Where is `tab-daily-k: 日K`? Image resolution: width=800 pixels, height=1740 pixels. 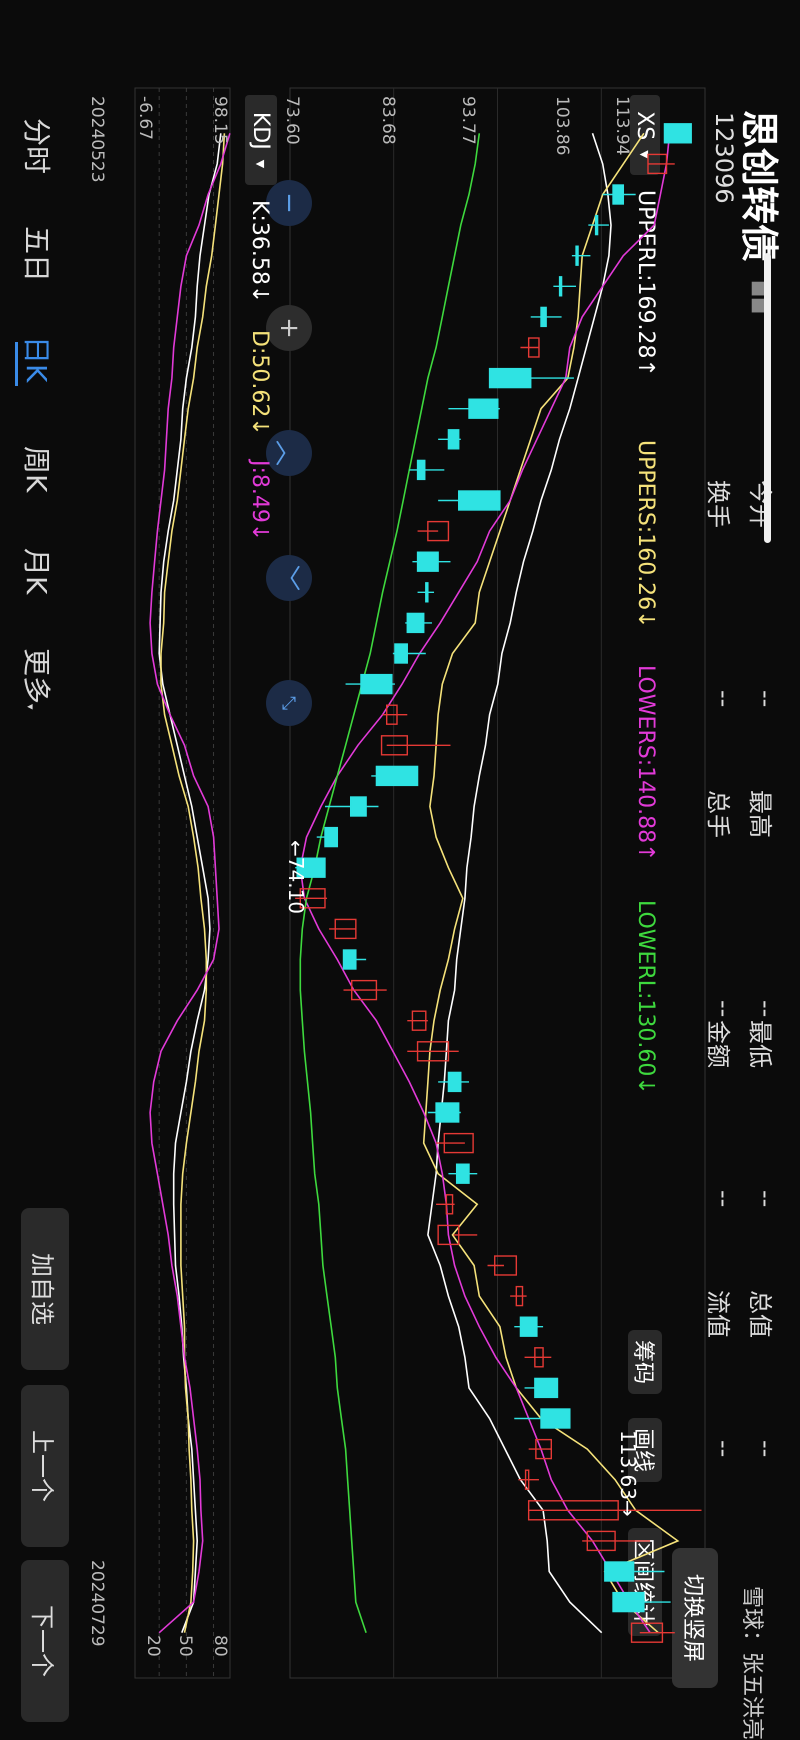
tab-daily-k: 日K is located at coordinates (38, 359).